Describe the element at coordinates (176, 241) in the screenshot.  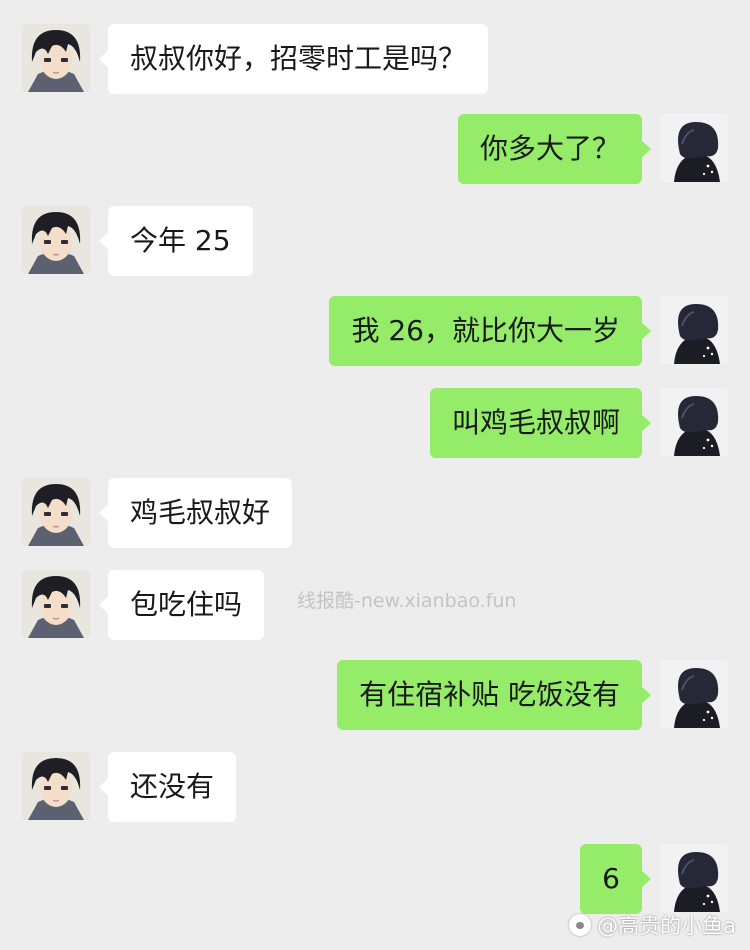
I see `incoming-message-bubble: 今年 25` at that location.